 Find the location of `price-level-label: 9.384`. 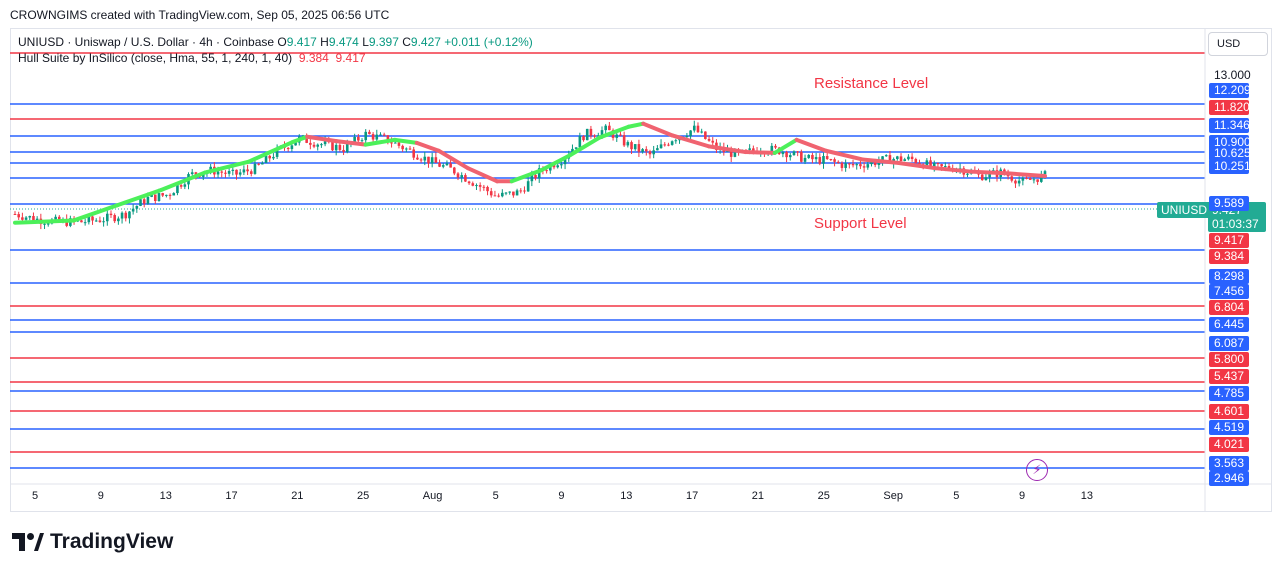

price-level-label: 9.384 is located at coordinates (1229, 256).